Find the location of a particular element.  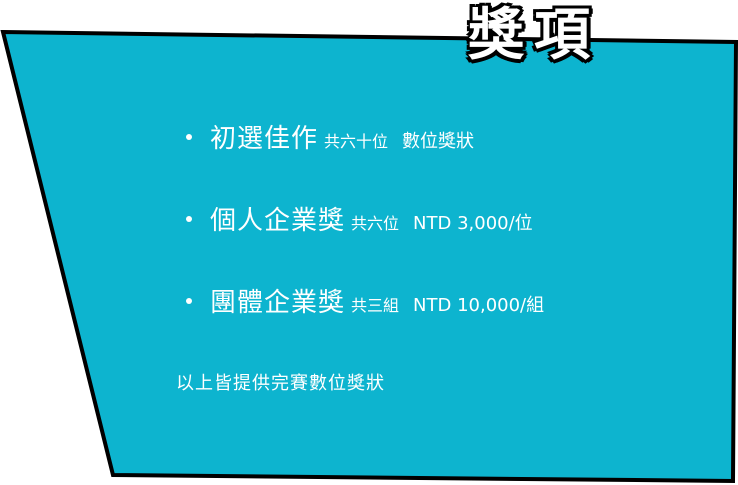

award-item-team: 團體企業獎 共三組 NTD 10,000/組 is located at coordinates (365, 303).